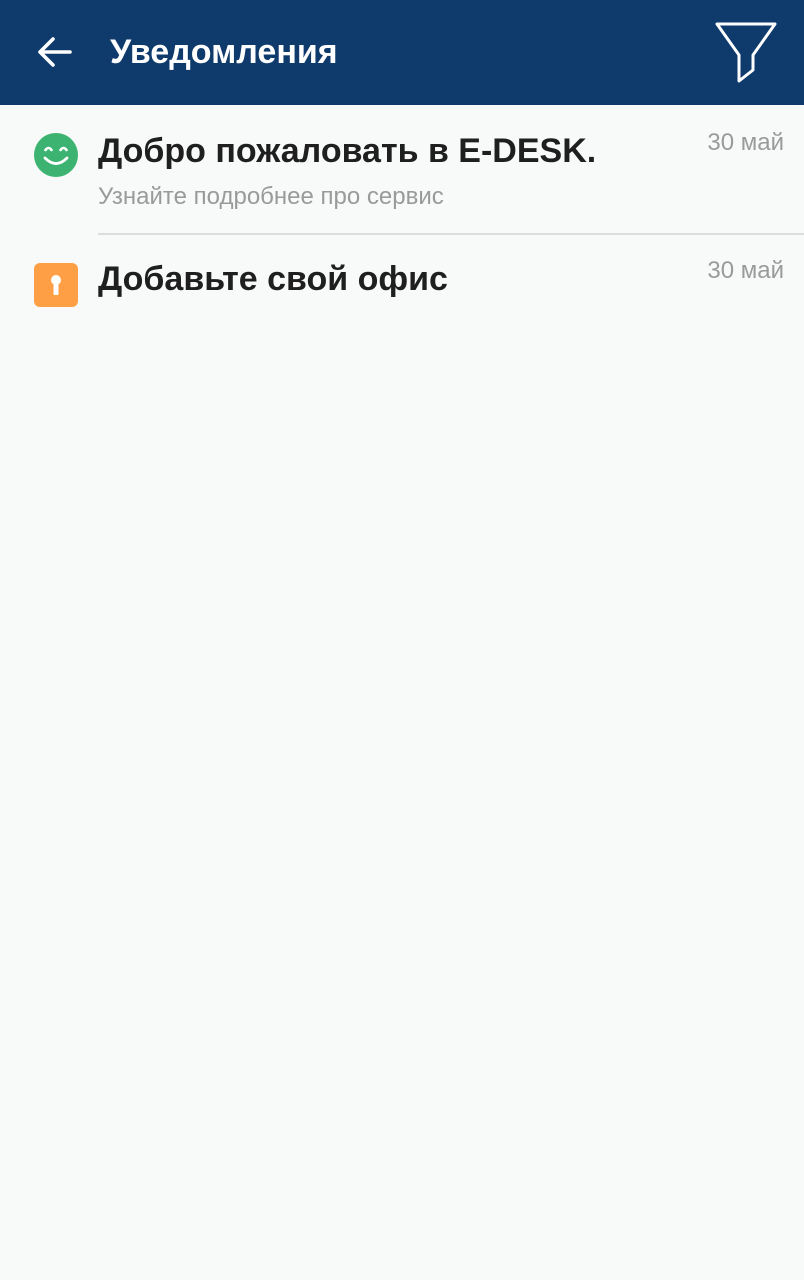  What do you see at coordinates (273, 279) in the screenshot?
I see `notification-title: Добавьте свой офис` at bounding box center [273, 279].